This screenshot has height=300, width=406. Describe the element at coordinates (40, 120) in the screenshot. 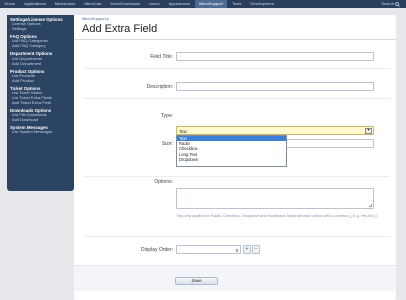

I see `sidebar-link-add-download: Add Download` at that location.